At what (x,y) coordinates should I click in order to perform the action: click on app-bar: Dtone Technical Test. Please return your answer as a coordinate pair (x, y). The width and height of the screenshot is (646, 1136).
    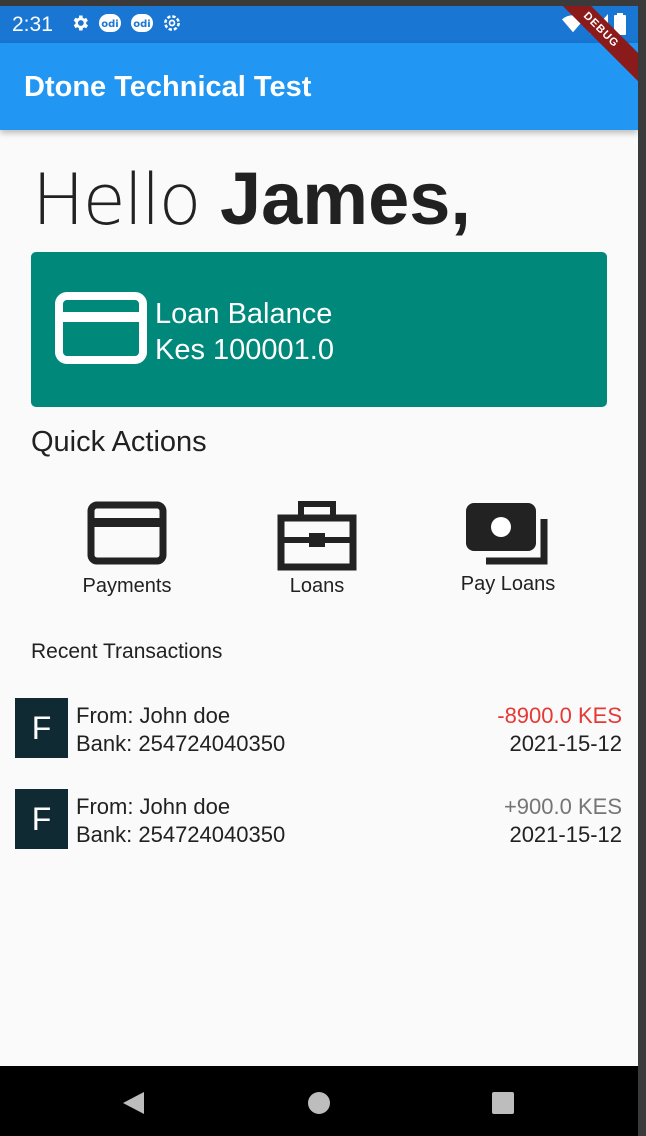
    Looking at the image, I should click on (319, 86).